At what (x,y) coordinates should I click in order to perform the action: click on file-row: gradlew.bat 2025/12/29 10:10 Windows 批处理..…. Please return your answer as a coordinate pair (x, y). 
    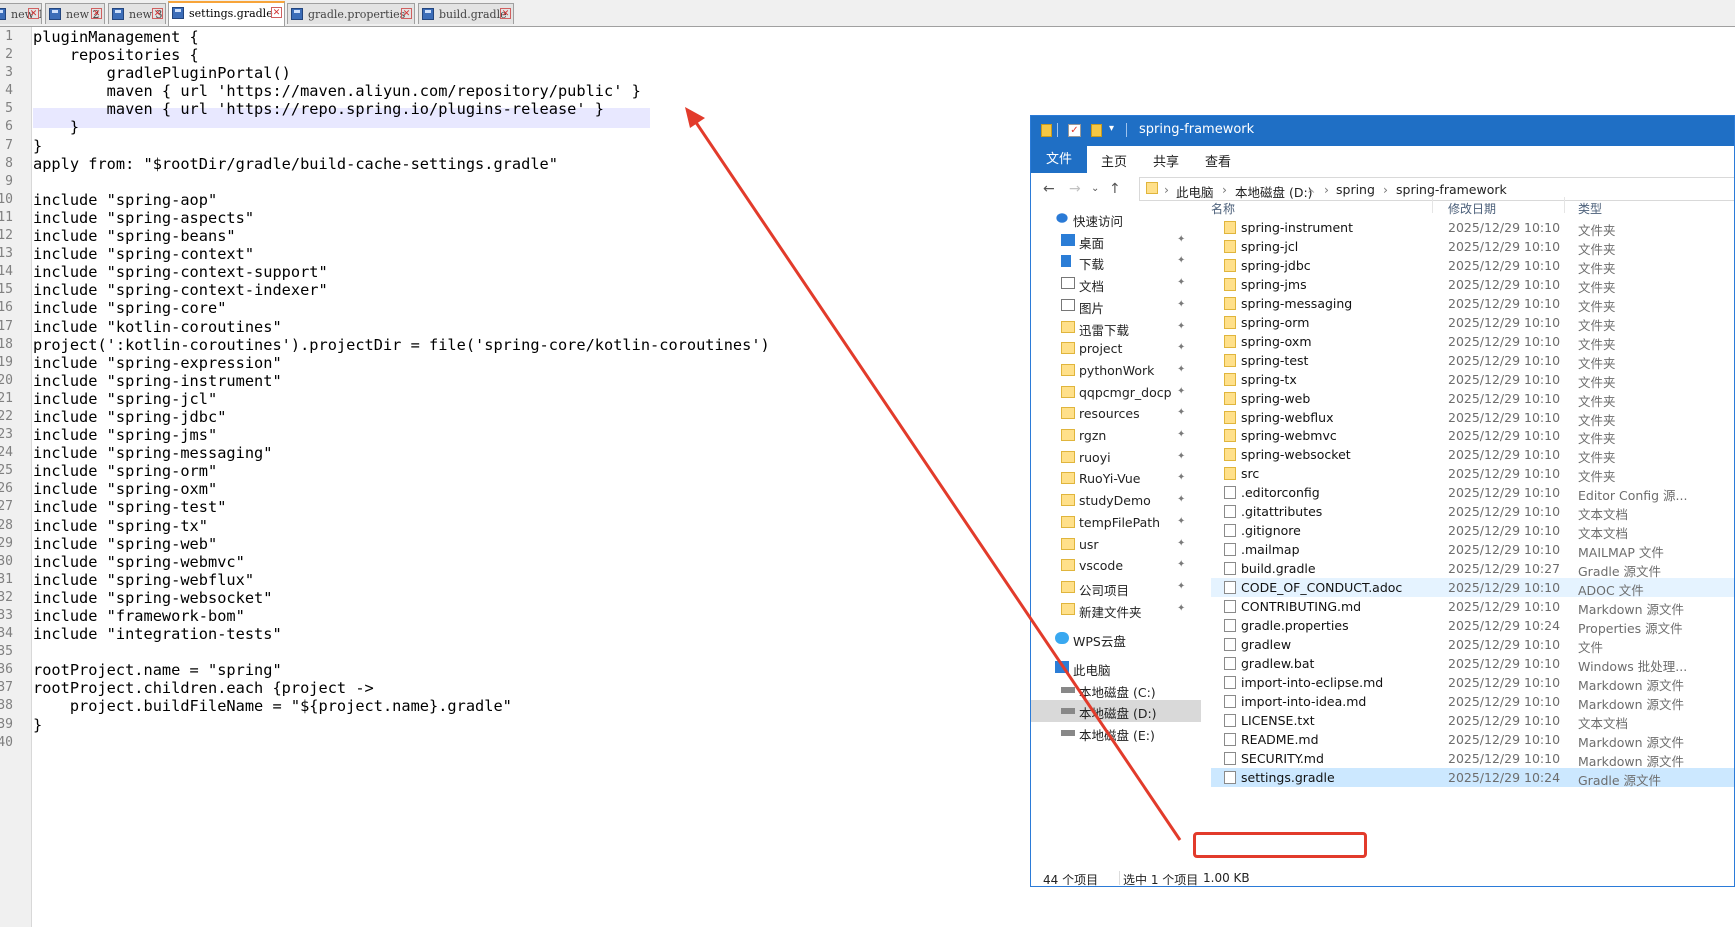
    Looking at the image, I should click on (1472, 664).